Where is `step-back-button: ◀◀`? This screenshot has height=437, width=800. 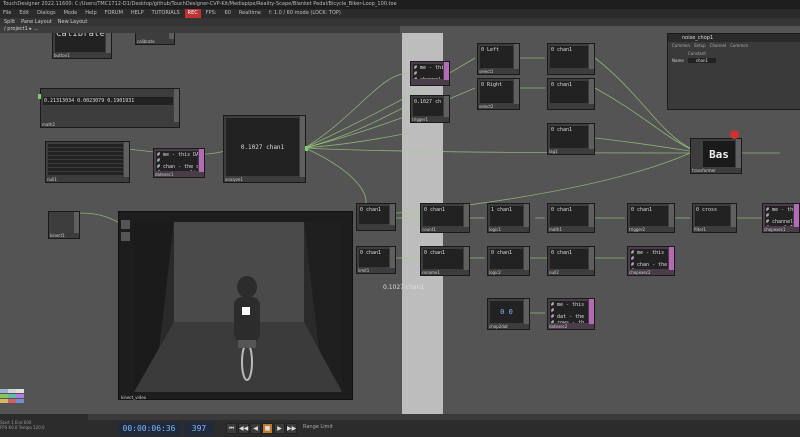
step-back-button: ◀◀ is located at coordinates (243, 428).